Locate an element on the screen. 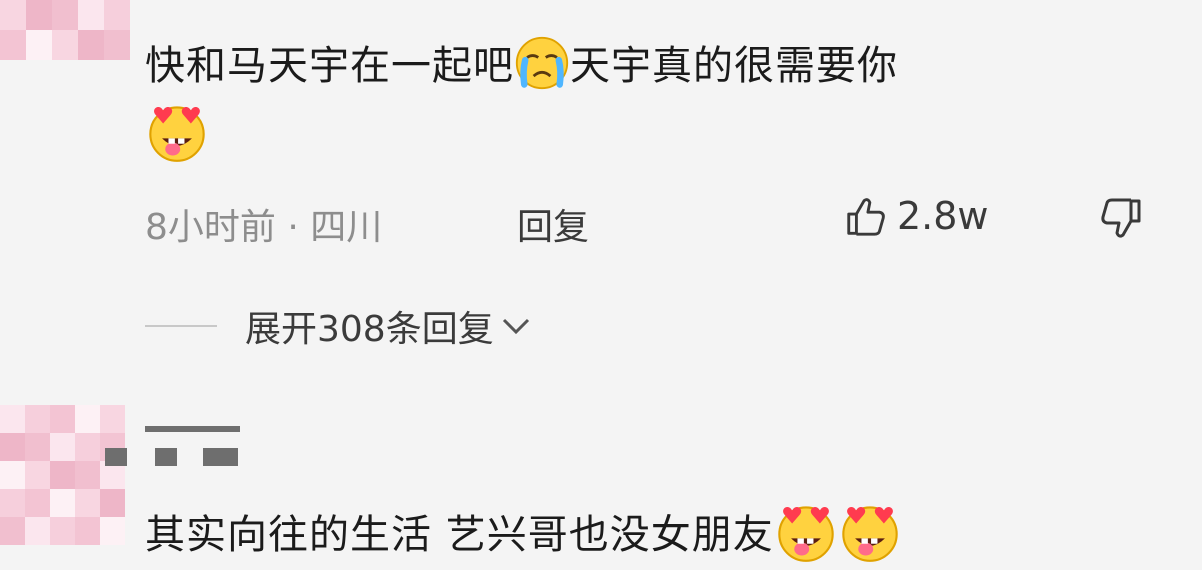 This screenshot has width=1202, height=570. username-redacted is located at coordinates (175, 446).